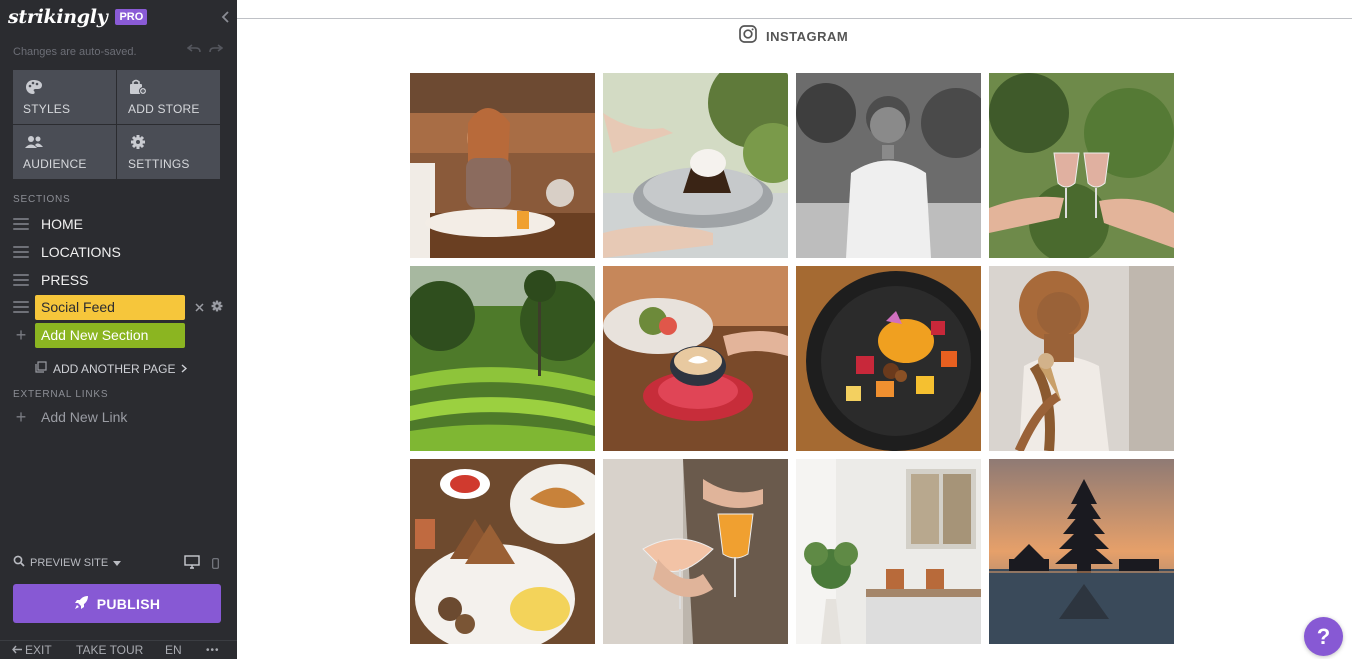 Image resolution: width=1352 pixels, height=659 pixels. What do you see at coordinates (168, 152) in the screenshot?
I see `settings-button: SETTINGS` at bounding box center [168, 152].